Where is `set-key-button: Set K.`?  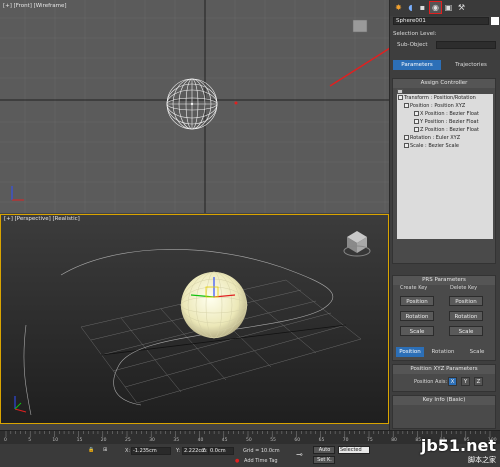 set-key-button: Set K. is located at coordinates (324, 460).